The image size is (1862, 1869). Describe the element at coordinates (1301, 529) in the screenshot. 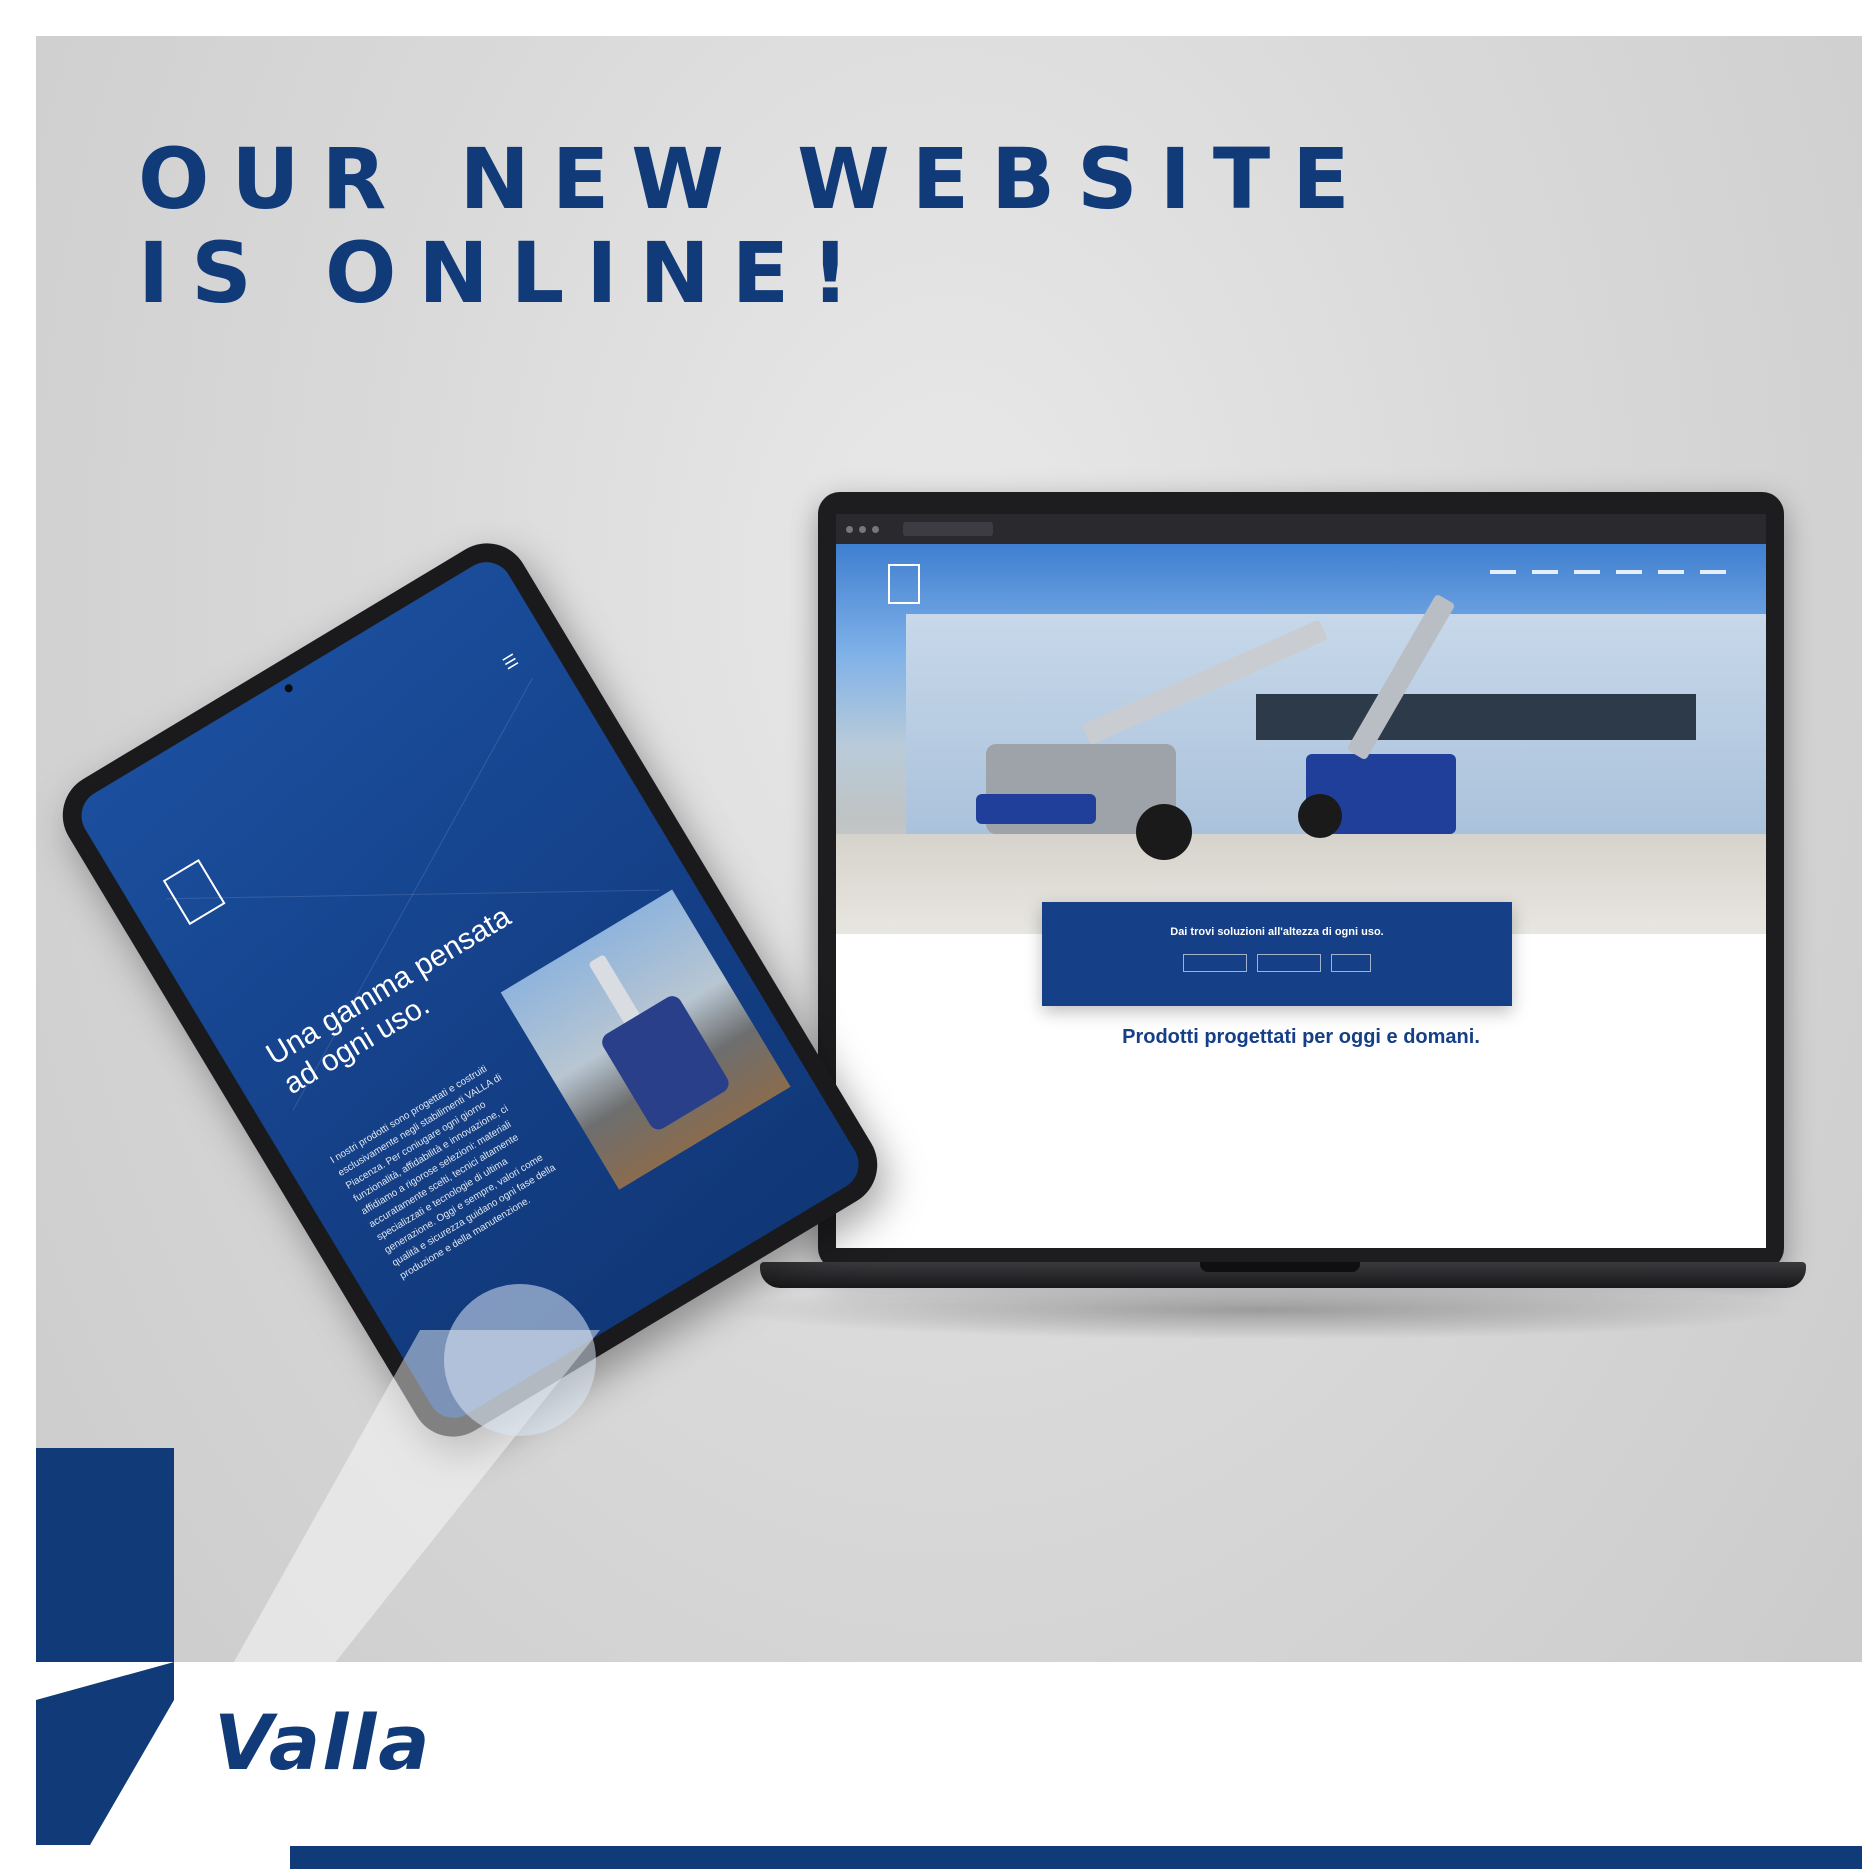

I see `browser-toolbar` at that location.